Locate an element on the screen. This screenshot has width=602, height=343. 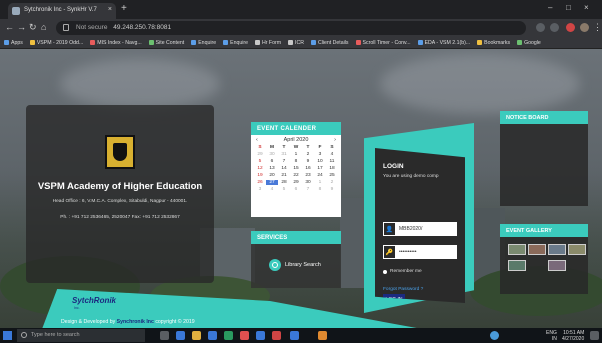
clock: 10:51 AM 4/27/2020 is located at coordinates (573, 336).